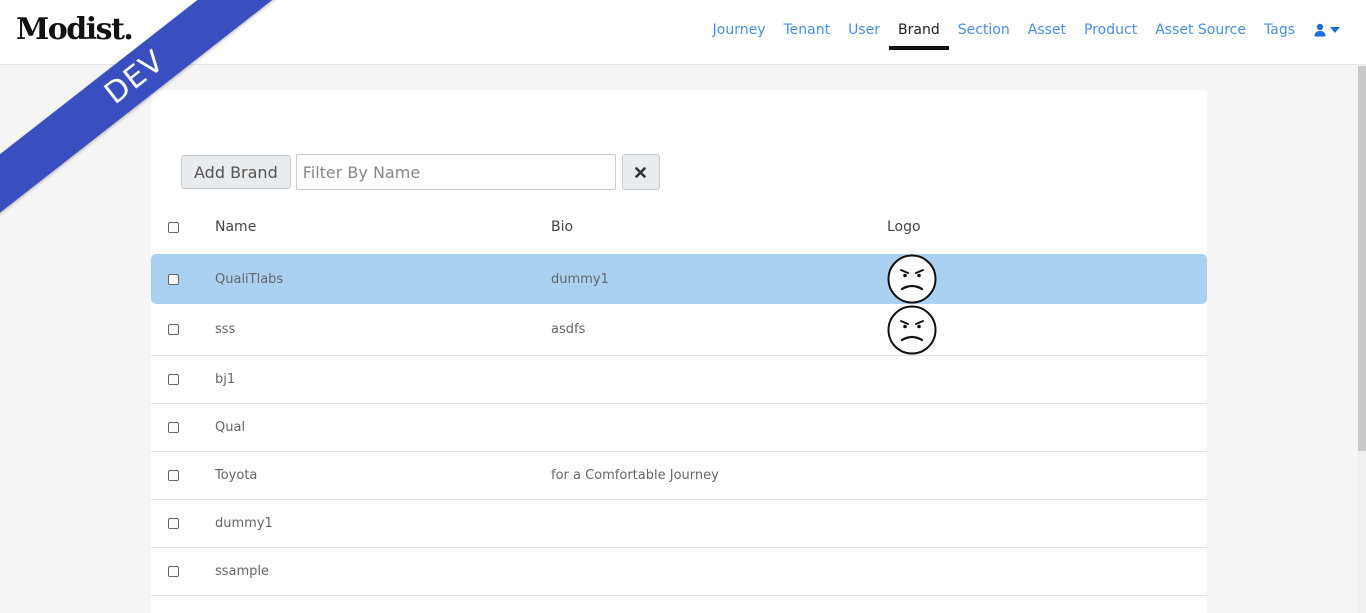 This screenshot has height=613, width=1366. I want to click on brand-bio-cell: dummy1, so click(580, 279).